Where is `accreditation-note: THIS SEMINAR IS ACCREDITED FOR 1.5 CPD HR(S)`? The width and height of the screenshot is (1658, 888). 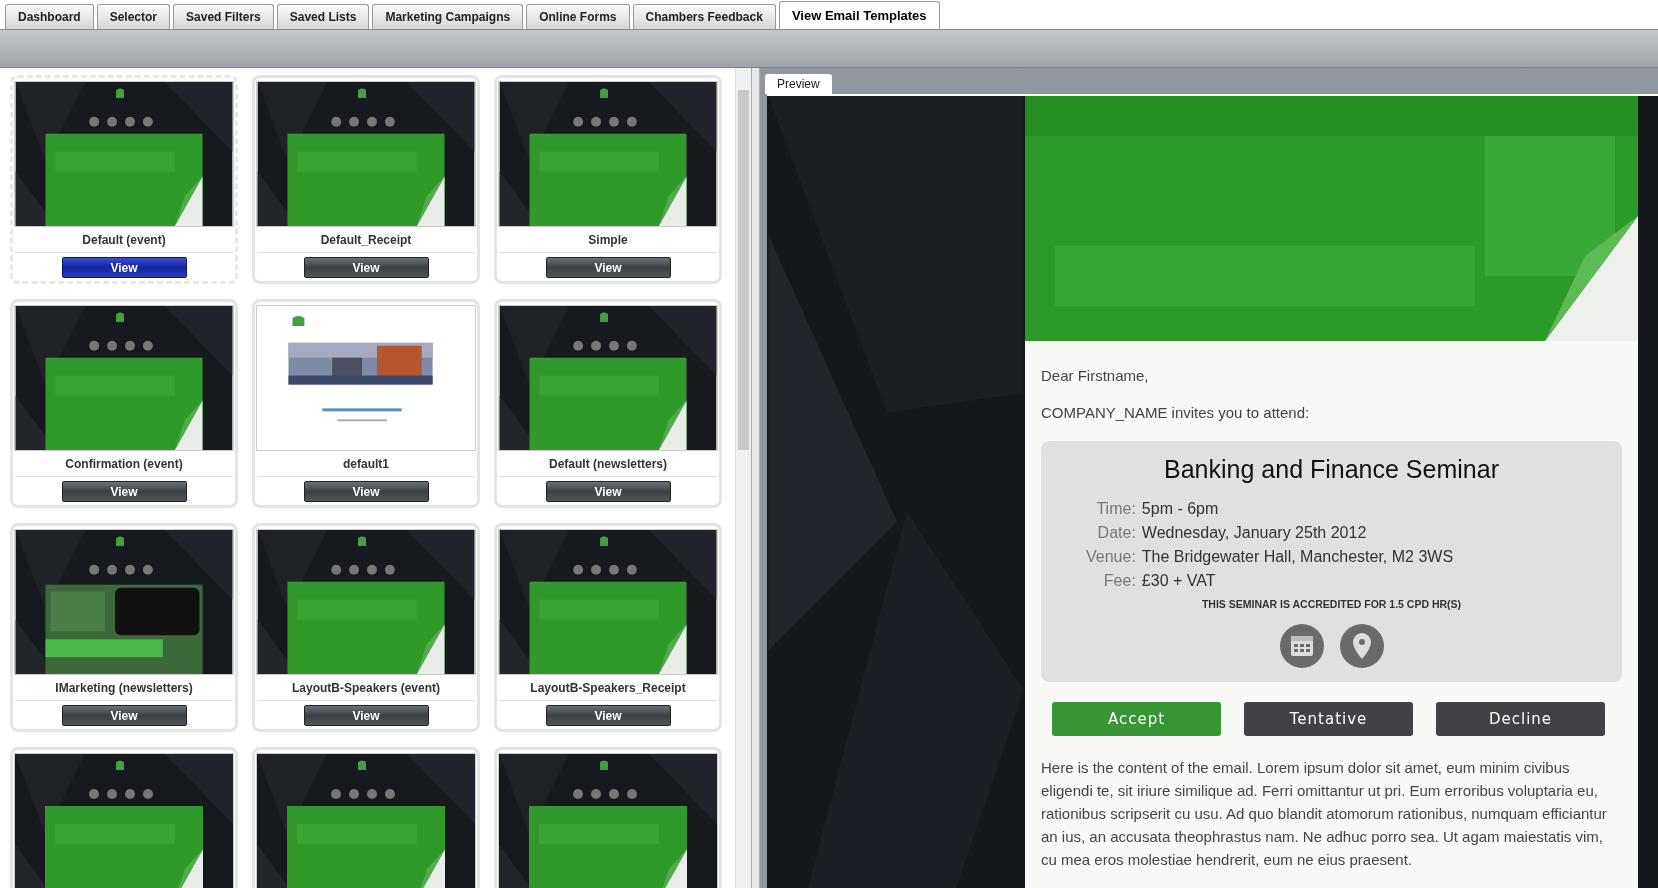
accreditation-note: THIS SEMINAR IS ACCREDITED FOR 1.5 CPD HR(S) is located at coordinates (1331, 604).